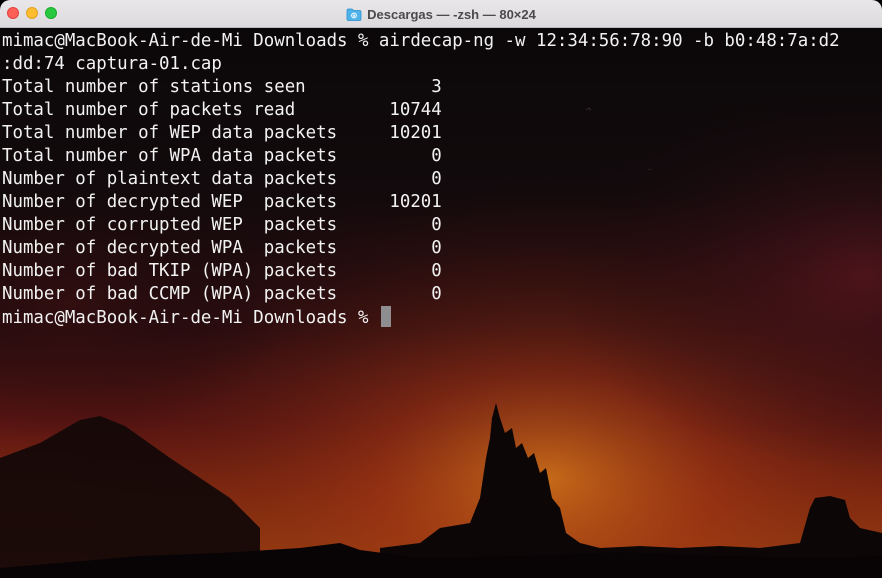  What do you see at coordinates (222, 179) in the screenshot?
I see `output-line: Number of plaintext data packets 0` at bounding box center [222, 179].